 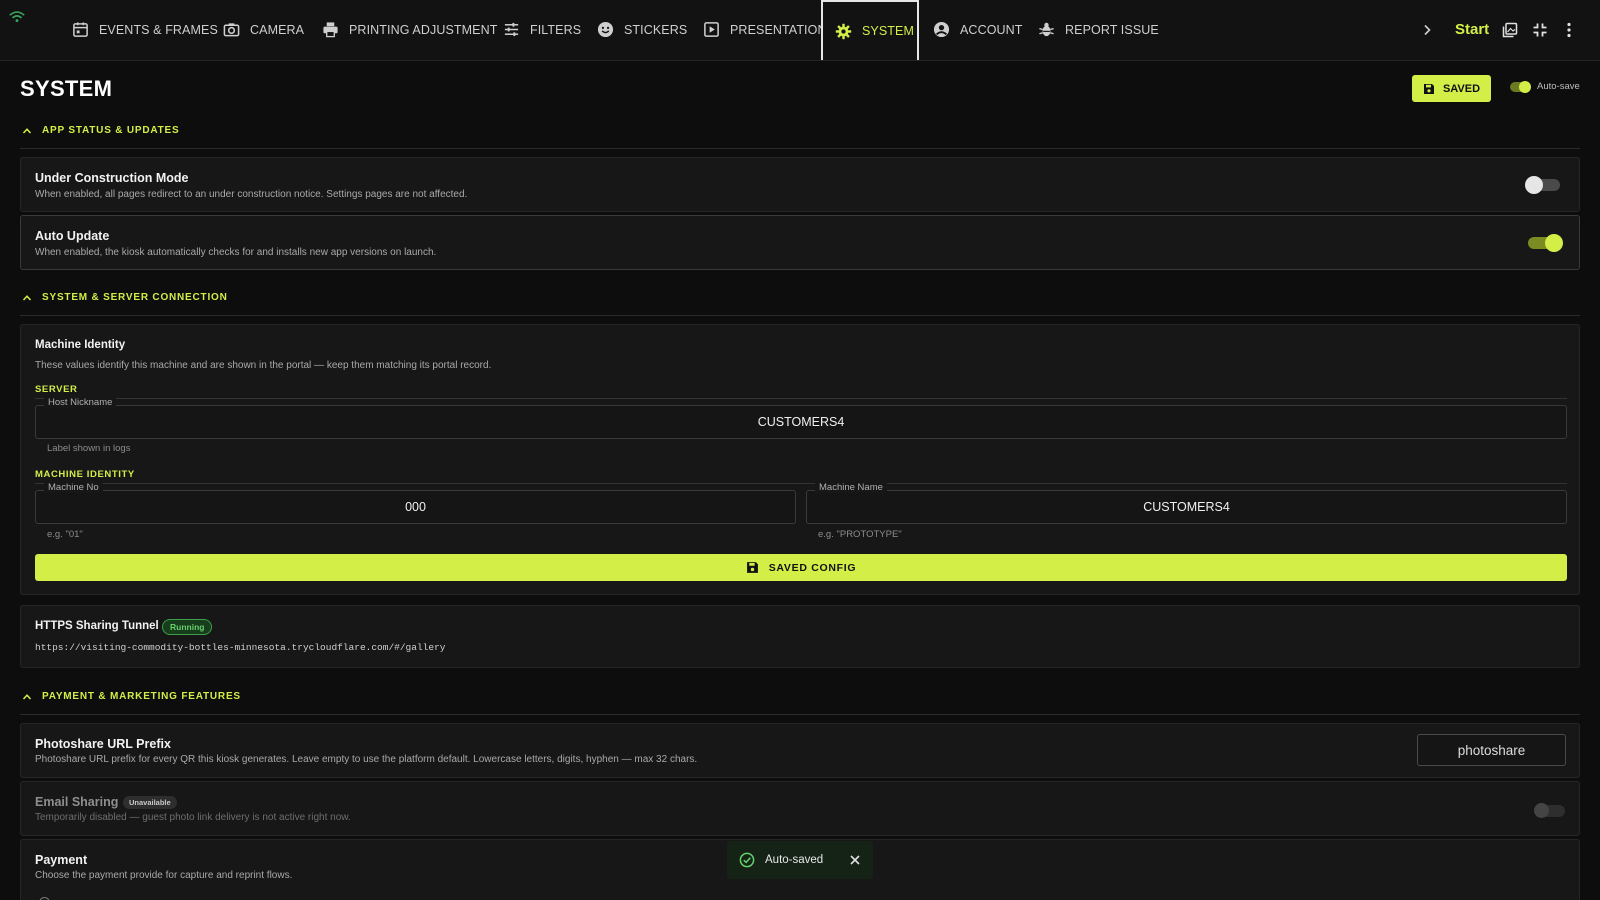 What do you see at coordinates (112, 178) in the screenshot?
I see `under-construction-title: Under Construction Mode` at bounding box center [112, 178].